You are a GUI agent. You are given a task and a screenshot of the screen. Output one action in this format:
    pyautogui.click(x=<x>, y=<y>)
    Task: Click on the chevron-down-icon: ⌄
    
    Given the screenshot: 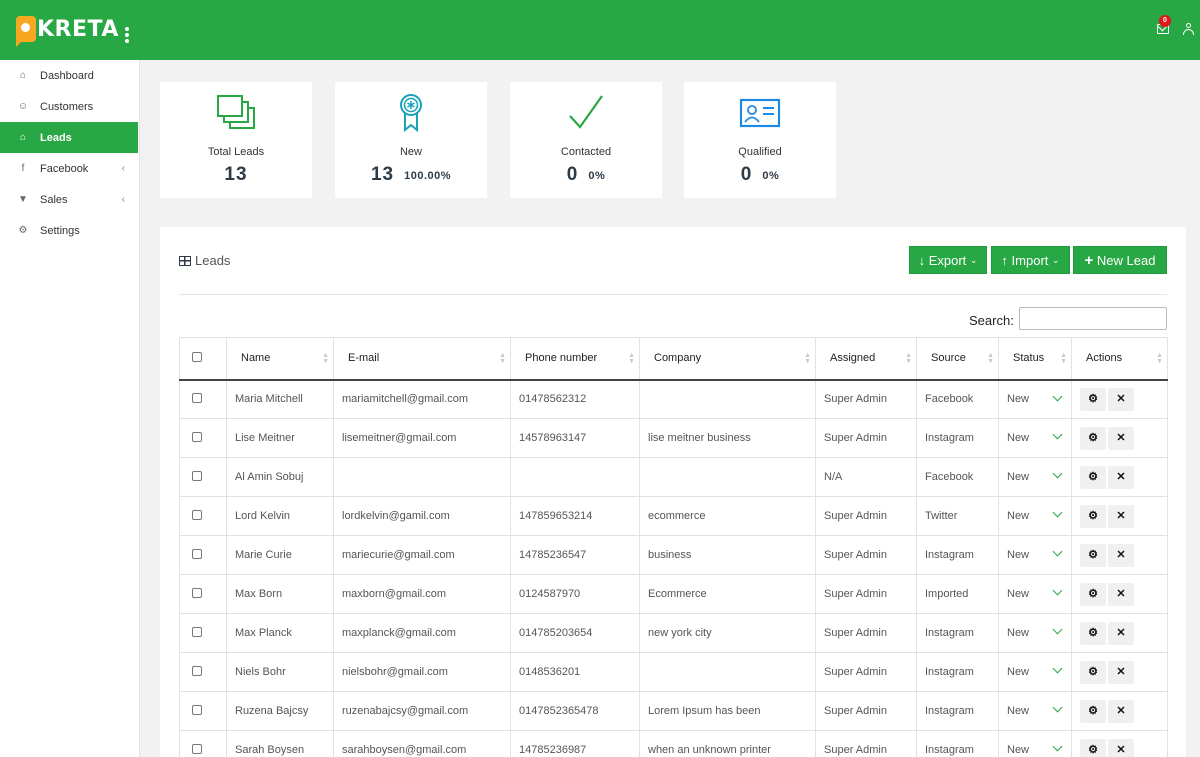 What is the action you would take?
    pyautogui.click(x=1056, y=259)
    